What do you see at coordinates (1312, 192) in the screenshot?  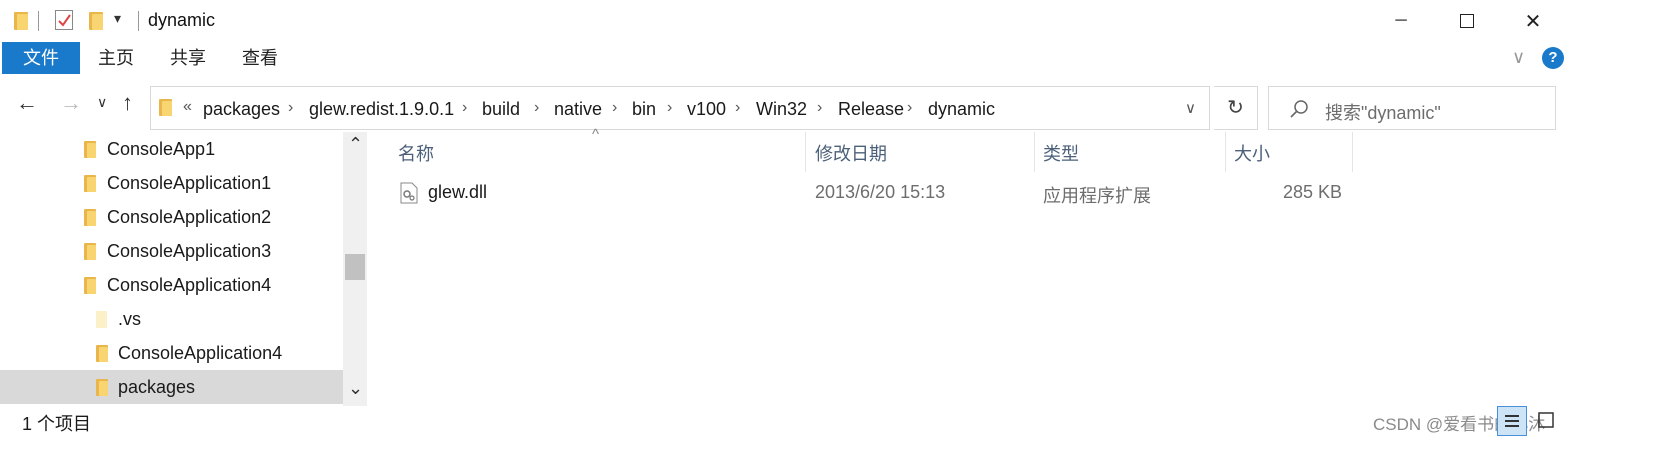 I see `file-size: 285 KB` at bounding box center [1312, 192].